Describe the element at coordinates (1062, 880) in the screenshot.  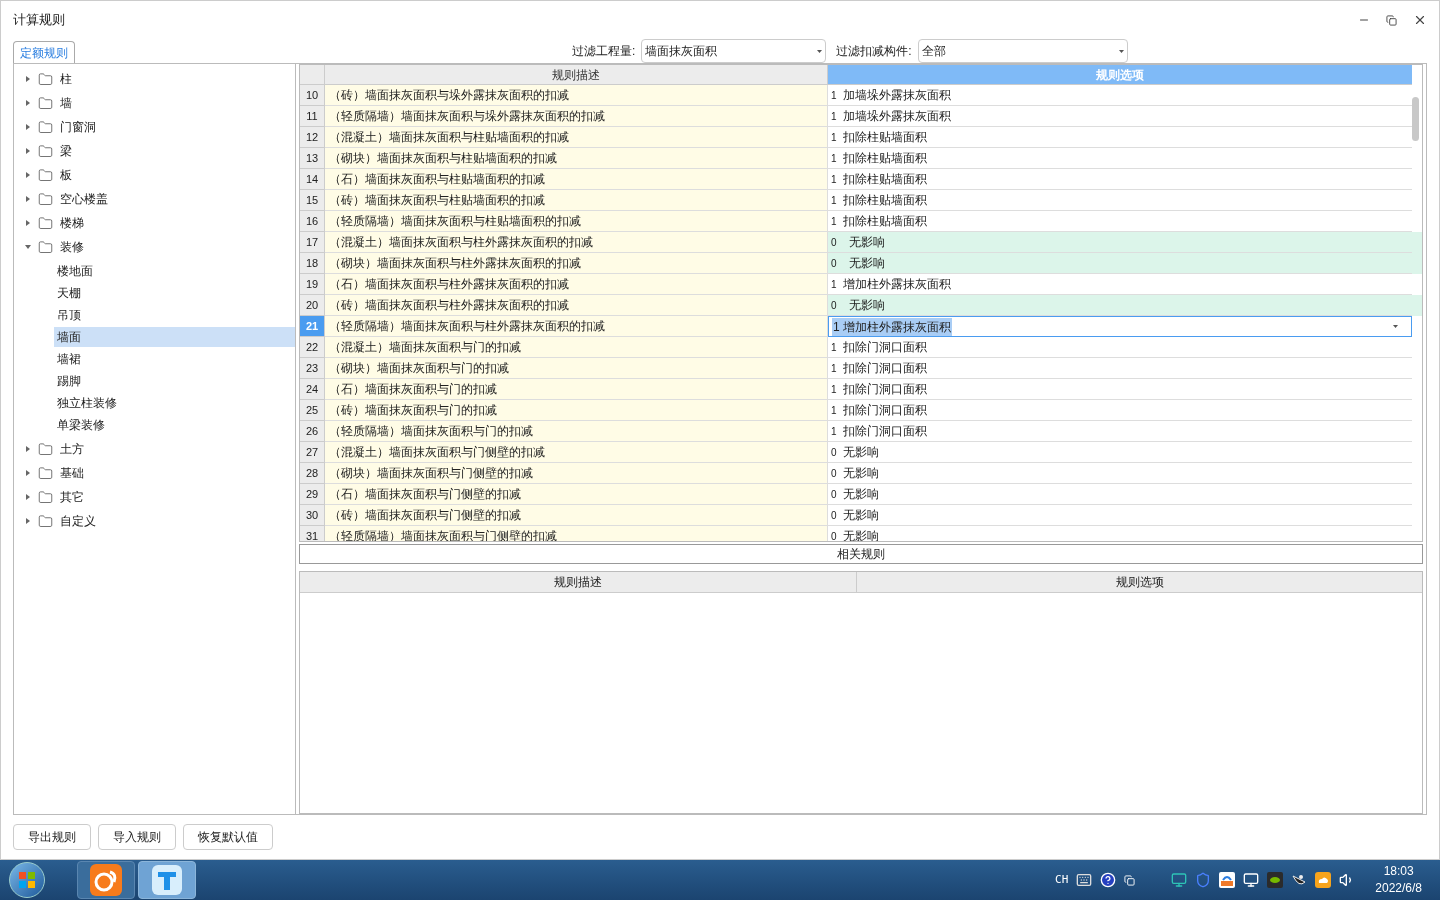
I see `input-language: CH` at that location.